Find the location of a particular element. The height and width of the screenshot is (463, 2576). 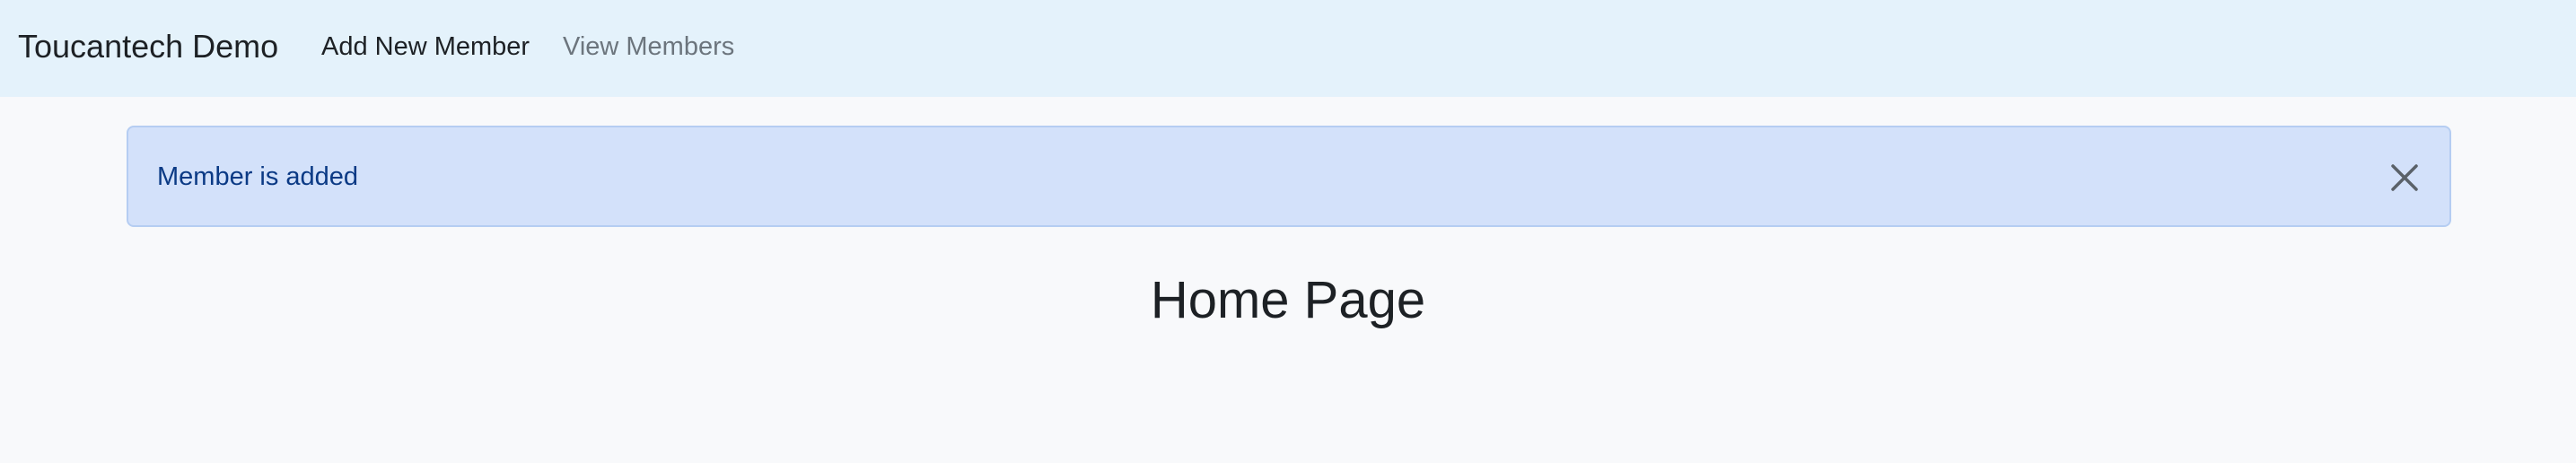

nav-add-new-member: Add New Member is located at coordinates (425, 46).